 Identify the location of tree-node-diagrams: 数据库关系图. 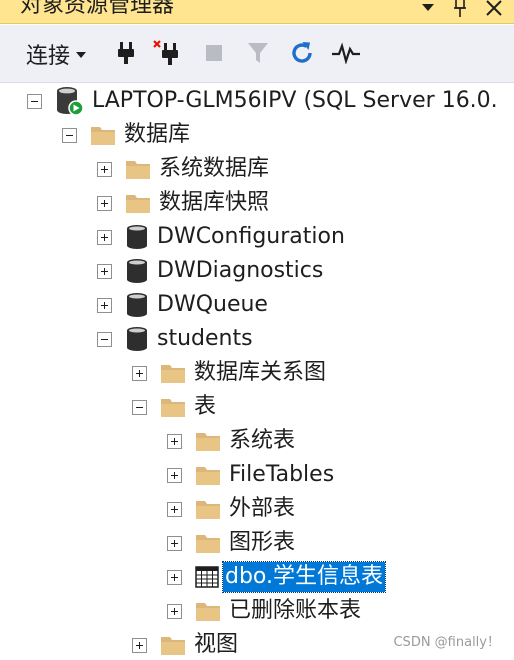
(230, 373).